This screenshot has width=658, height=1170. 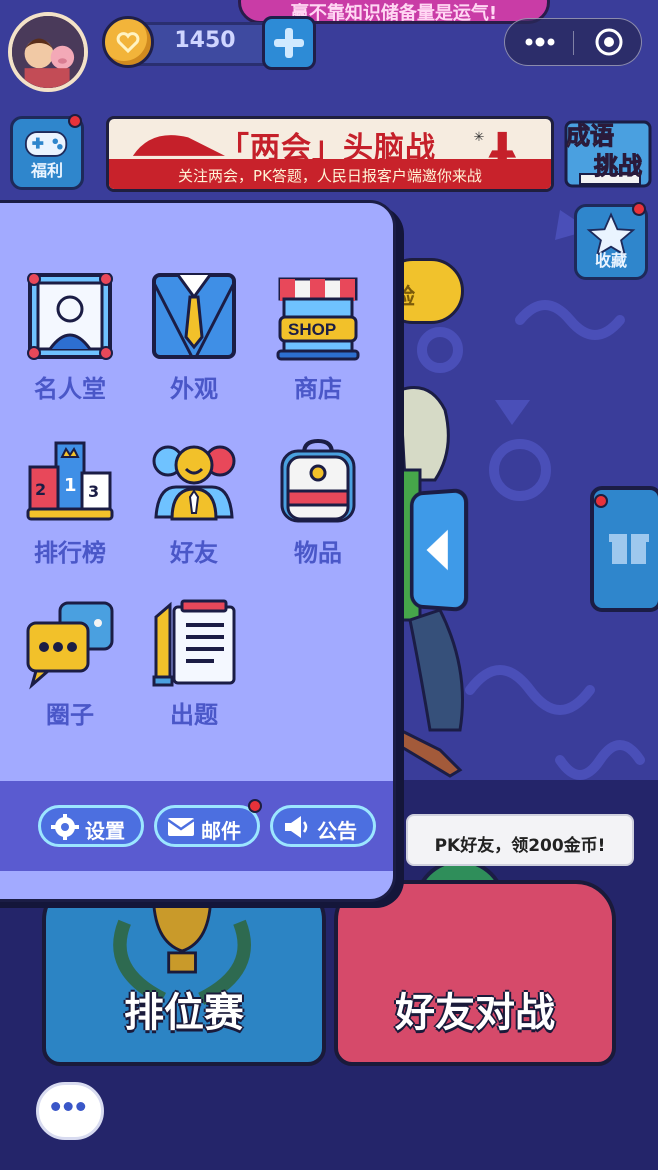 I want to click on chat-bubbles-icon, so click(x=70, y=645).